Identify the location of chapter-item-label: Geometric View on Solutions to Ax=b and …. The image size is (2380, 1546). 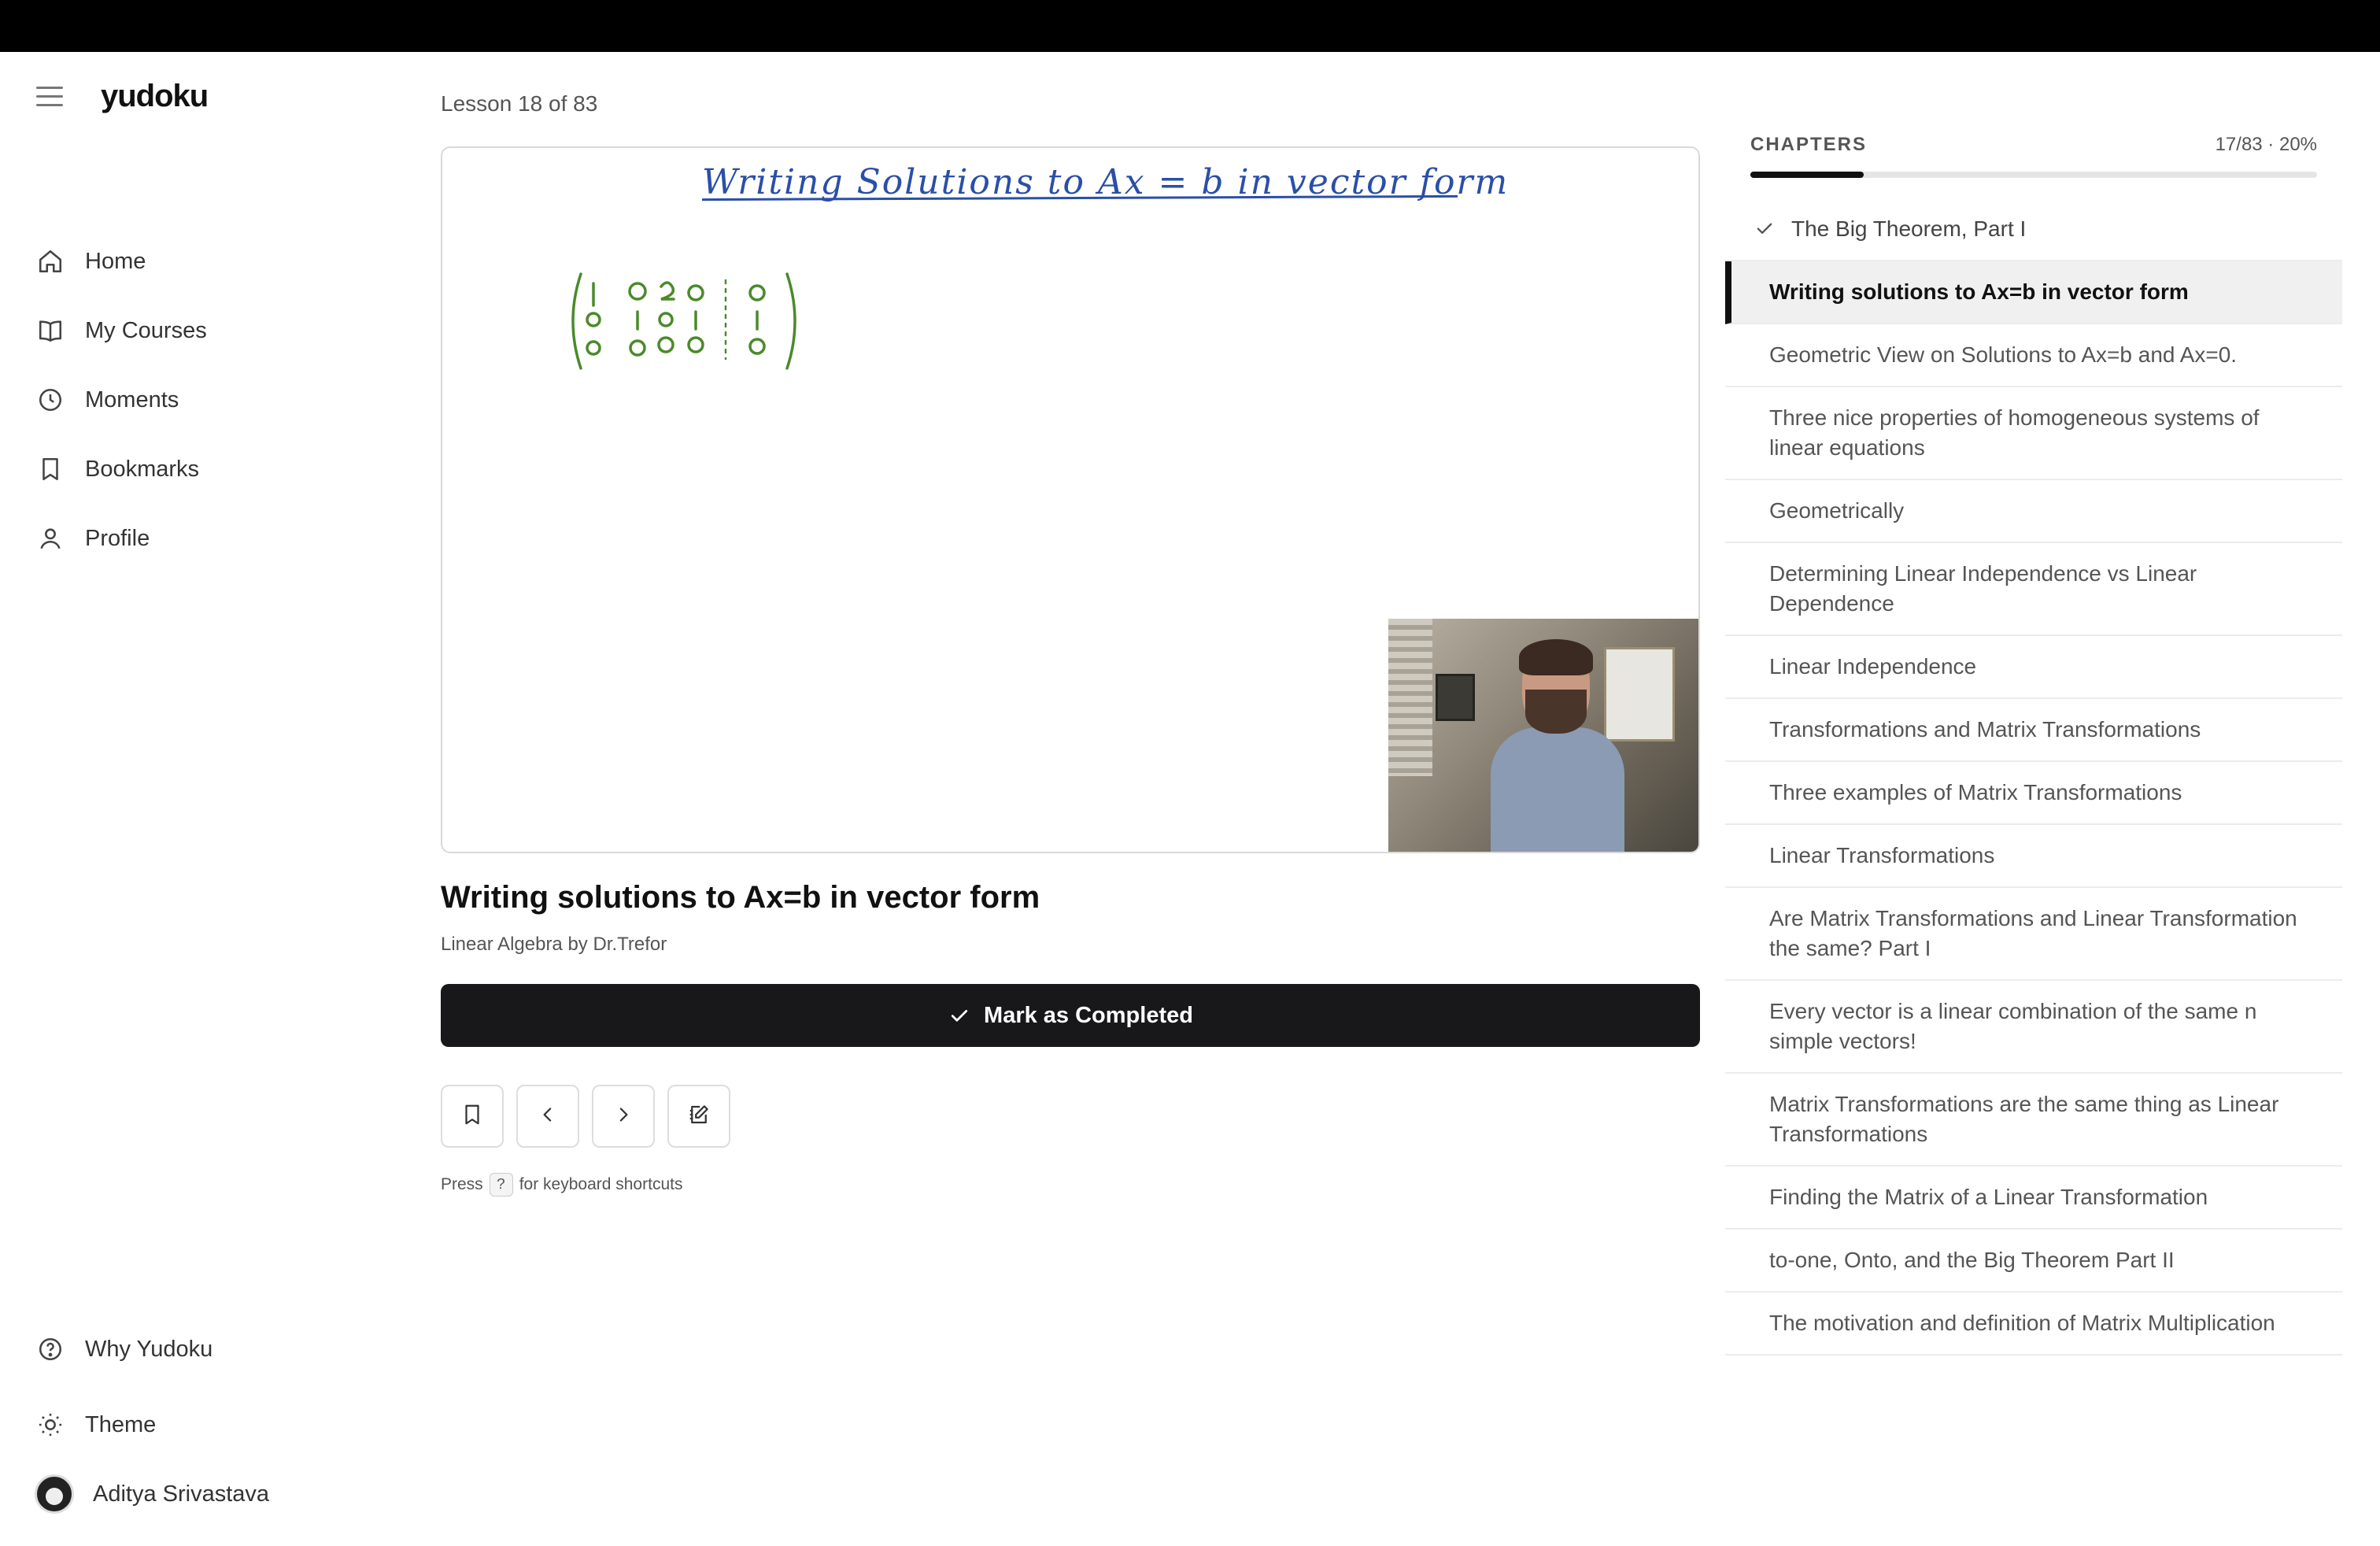
(2003, 354).